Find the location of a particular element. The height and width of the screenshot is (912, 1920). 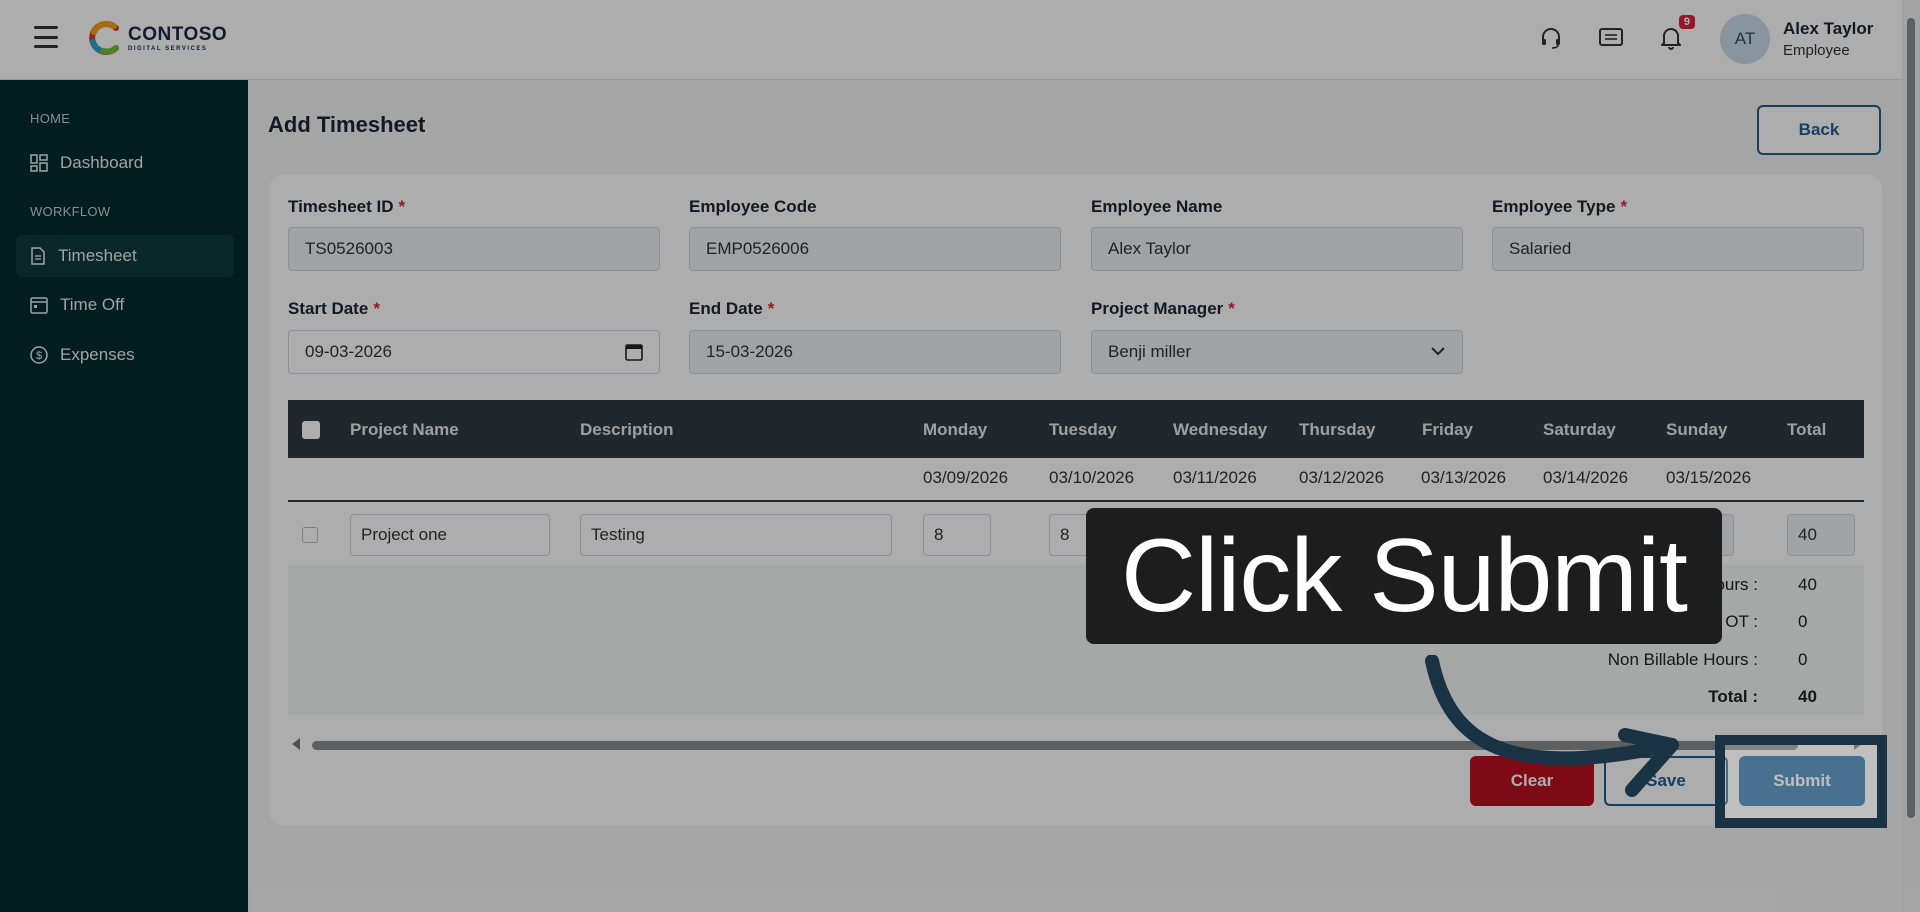

column-sunday: Sunday is located at coordinates (1697, 429).